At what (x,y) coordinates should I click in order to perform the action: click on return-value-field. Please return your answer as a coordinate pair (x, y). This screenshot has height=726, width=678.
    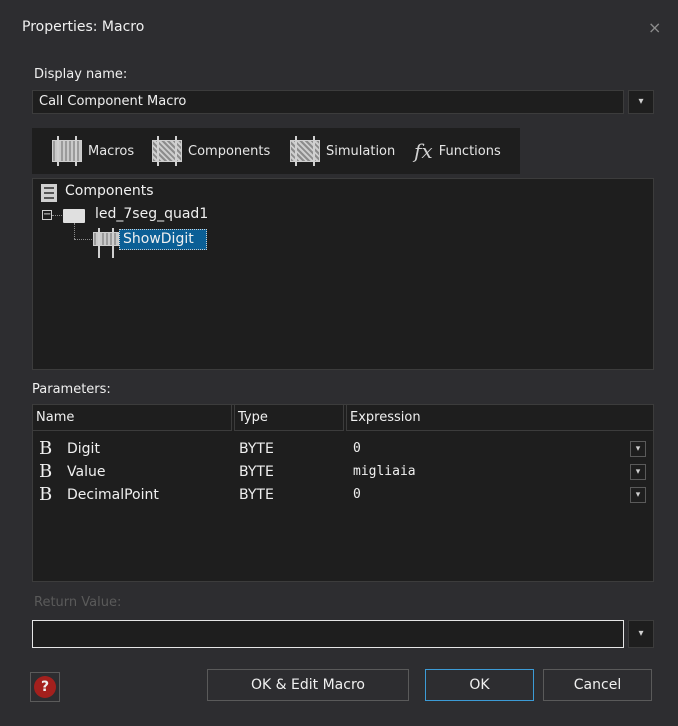
    Looking at the image, I should click on (328, 634).